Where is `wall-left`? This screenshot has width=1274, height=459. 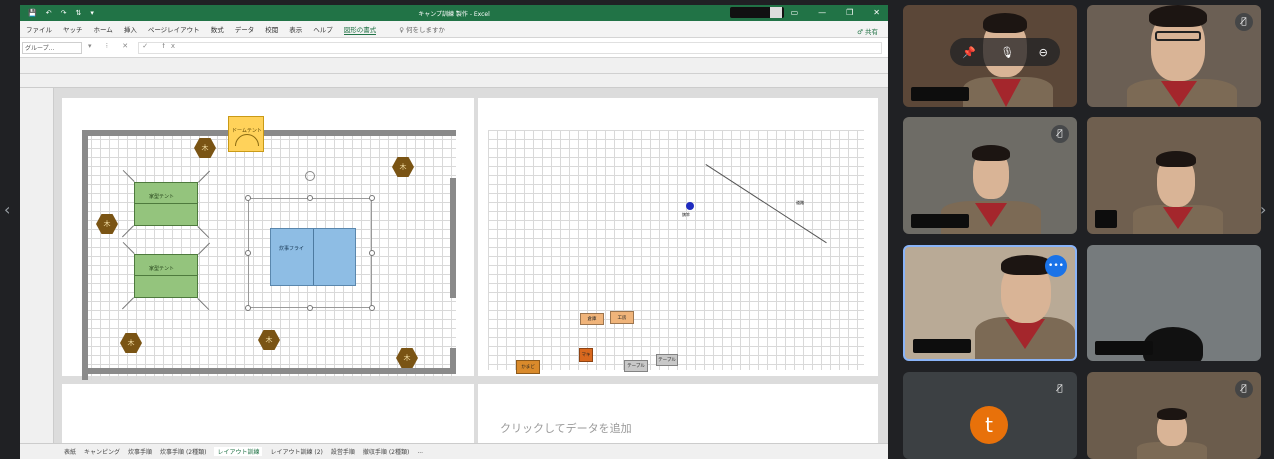
wall-left is located at coordinates (85, 255).